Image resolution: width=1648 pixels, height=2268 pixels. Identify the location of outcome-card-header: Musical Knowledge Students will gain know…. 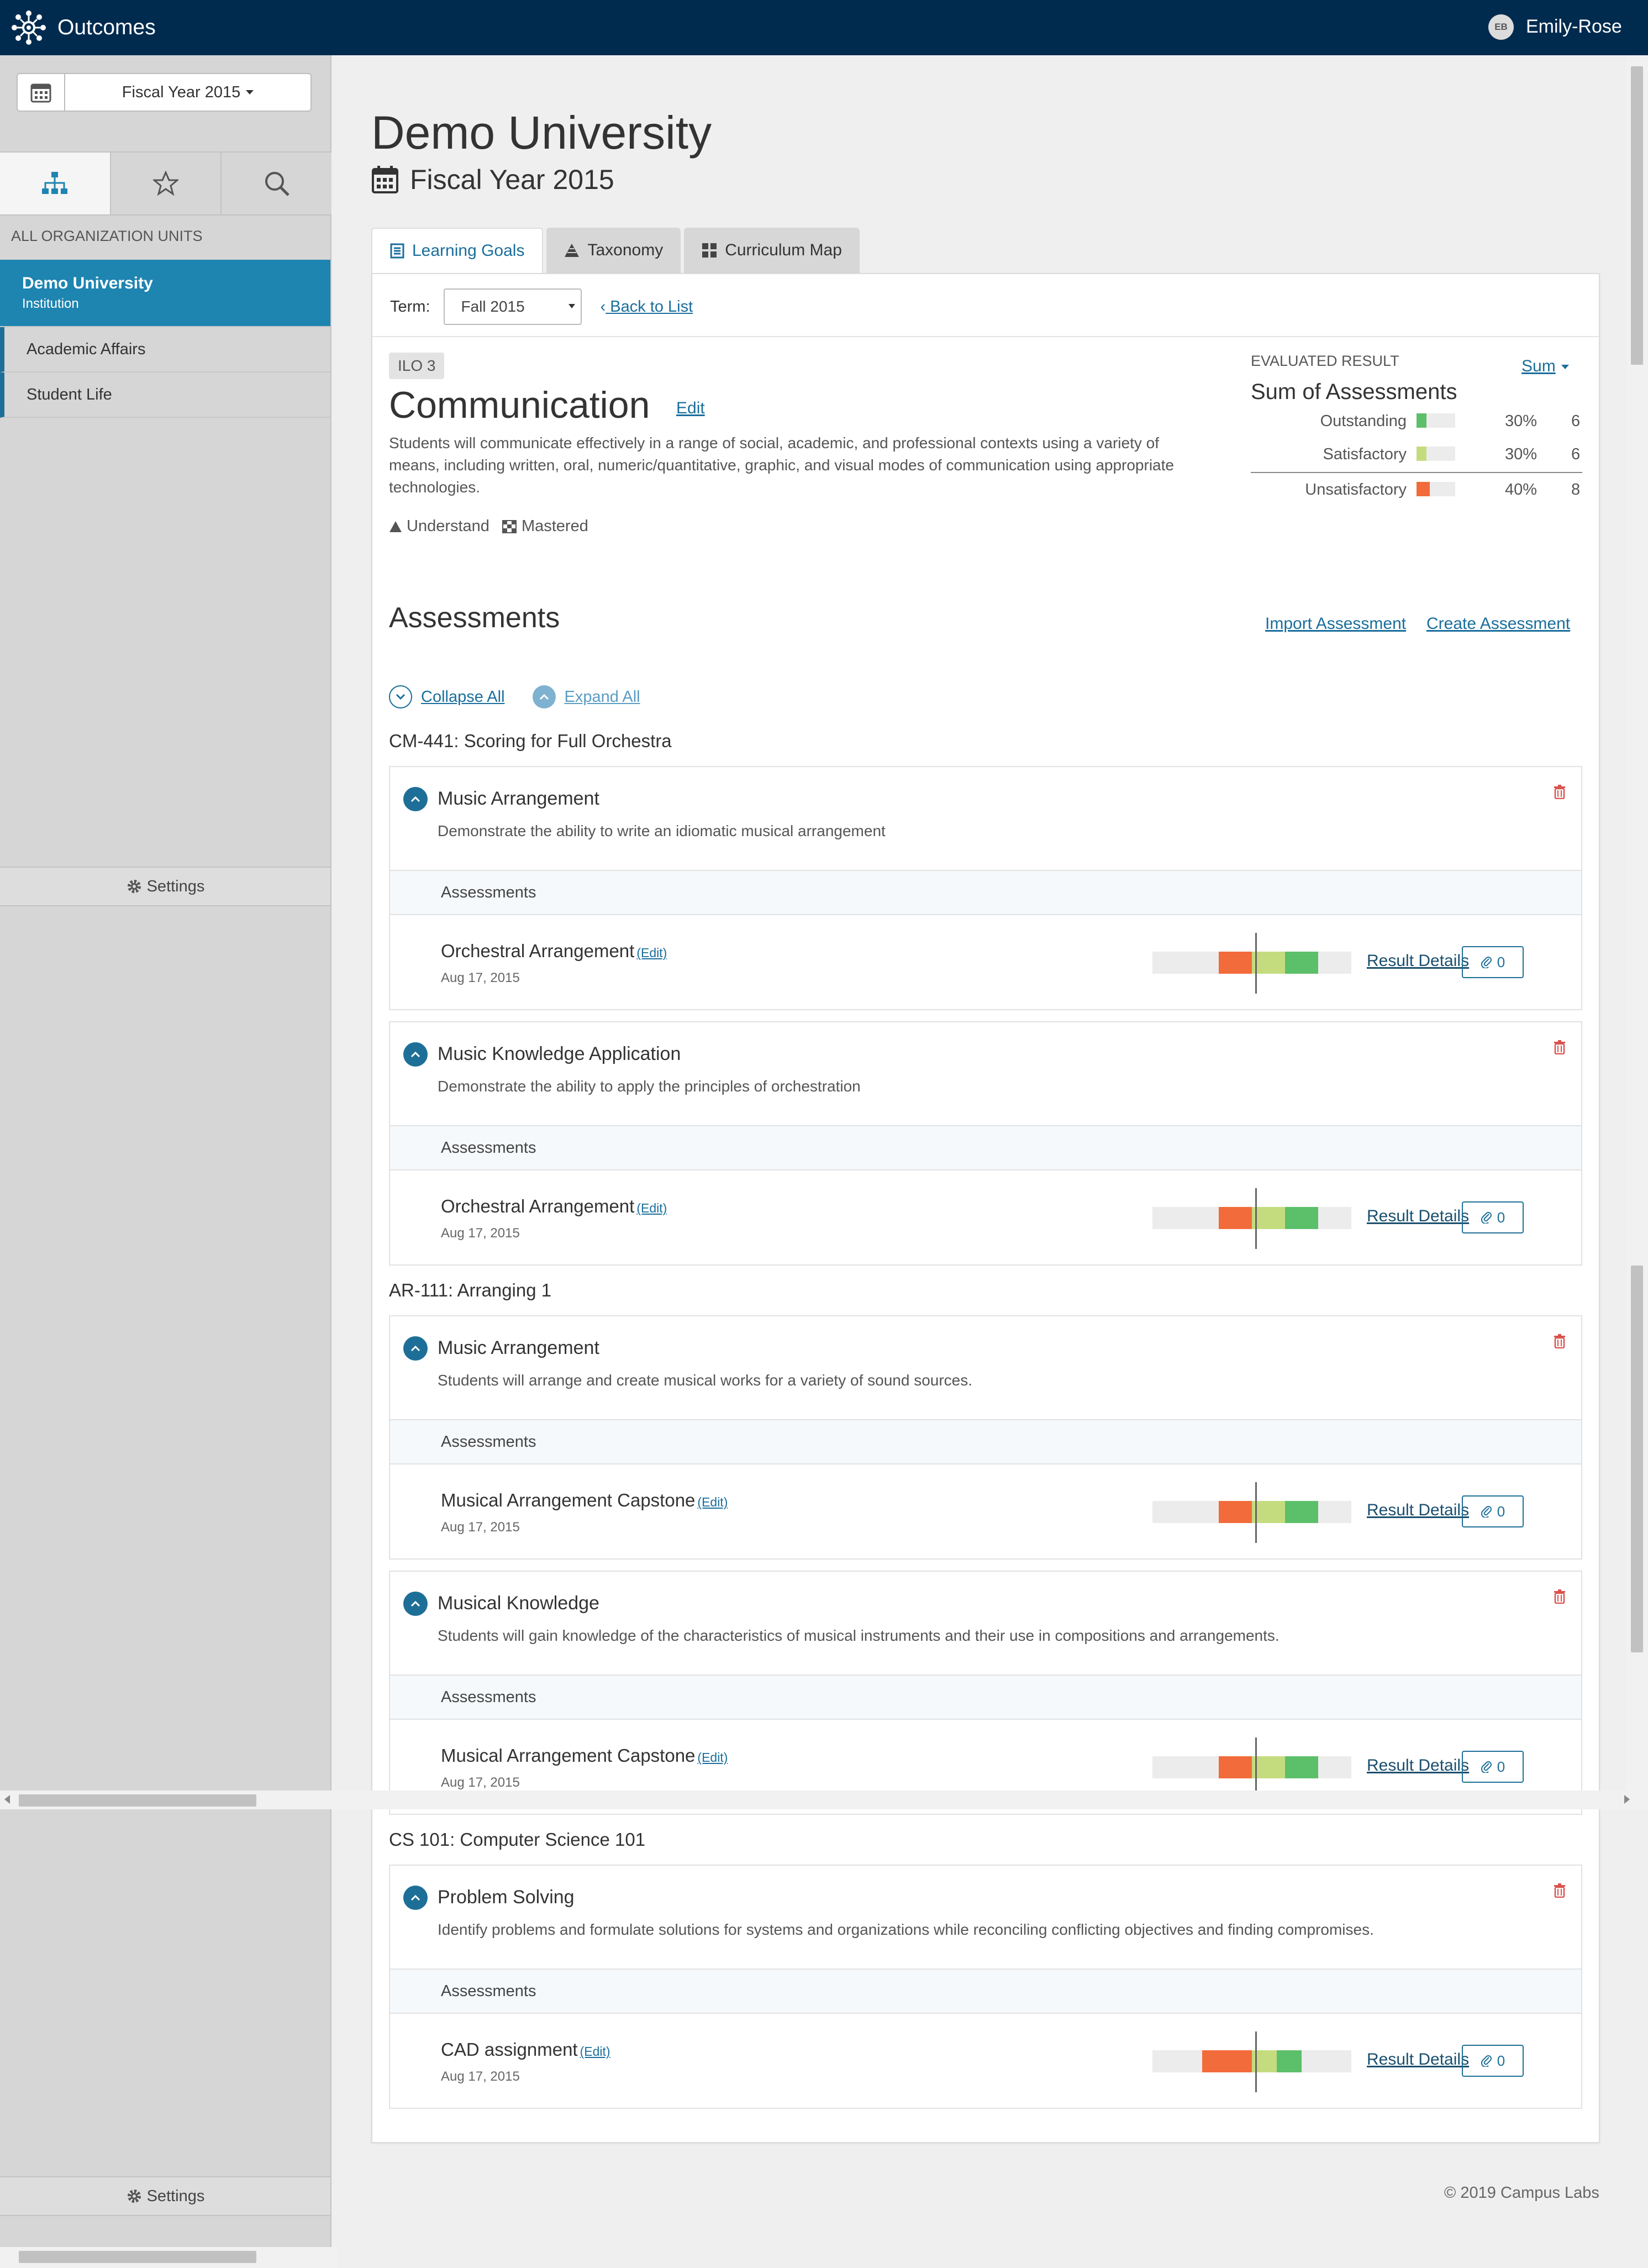
(985, 1623).